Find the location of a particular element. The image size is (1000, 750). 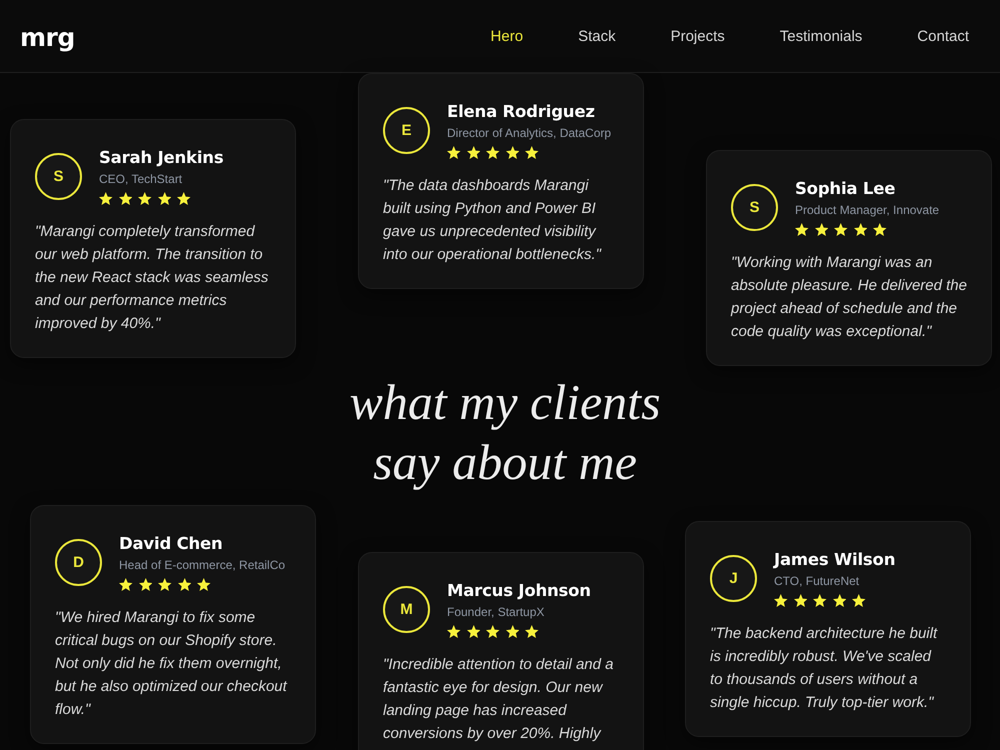

client-name: Sarah Jenkins is located at coordinates (161, 157).